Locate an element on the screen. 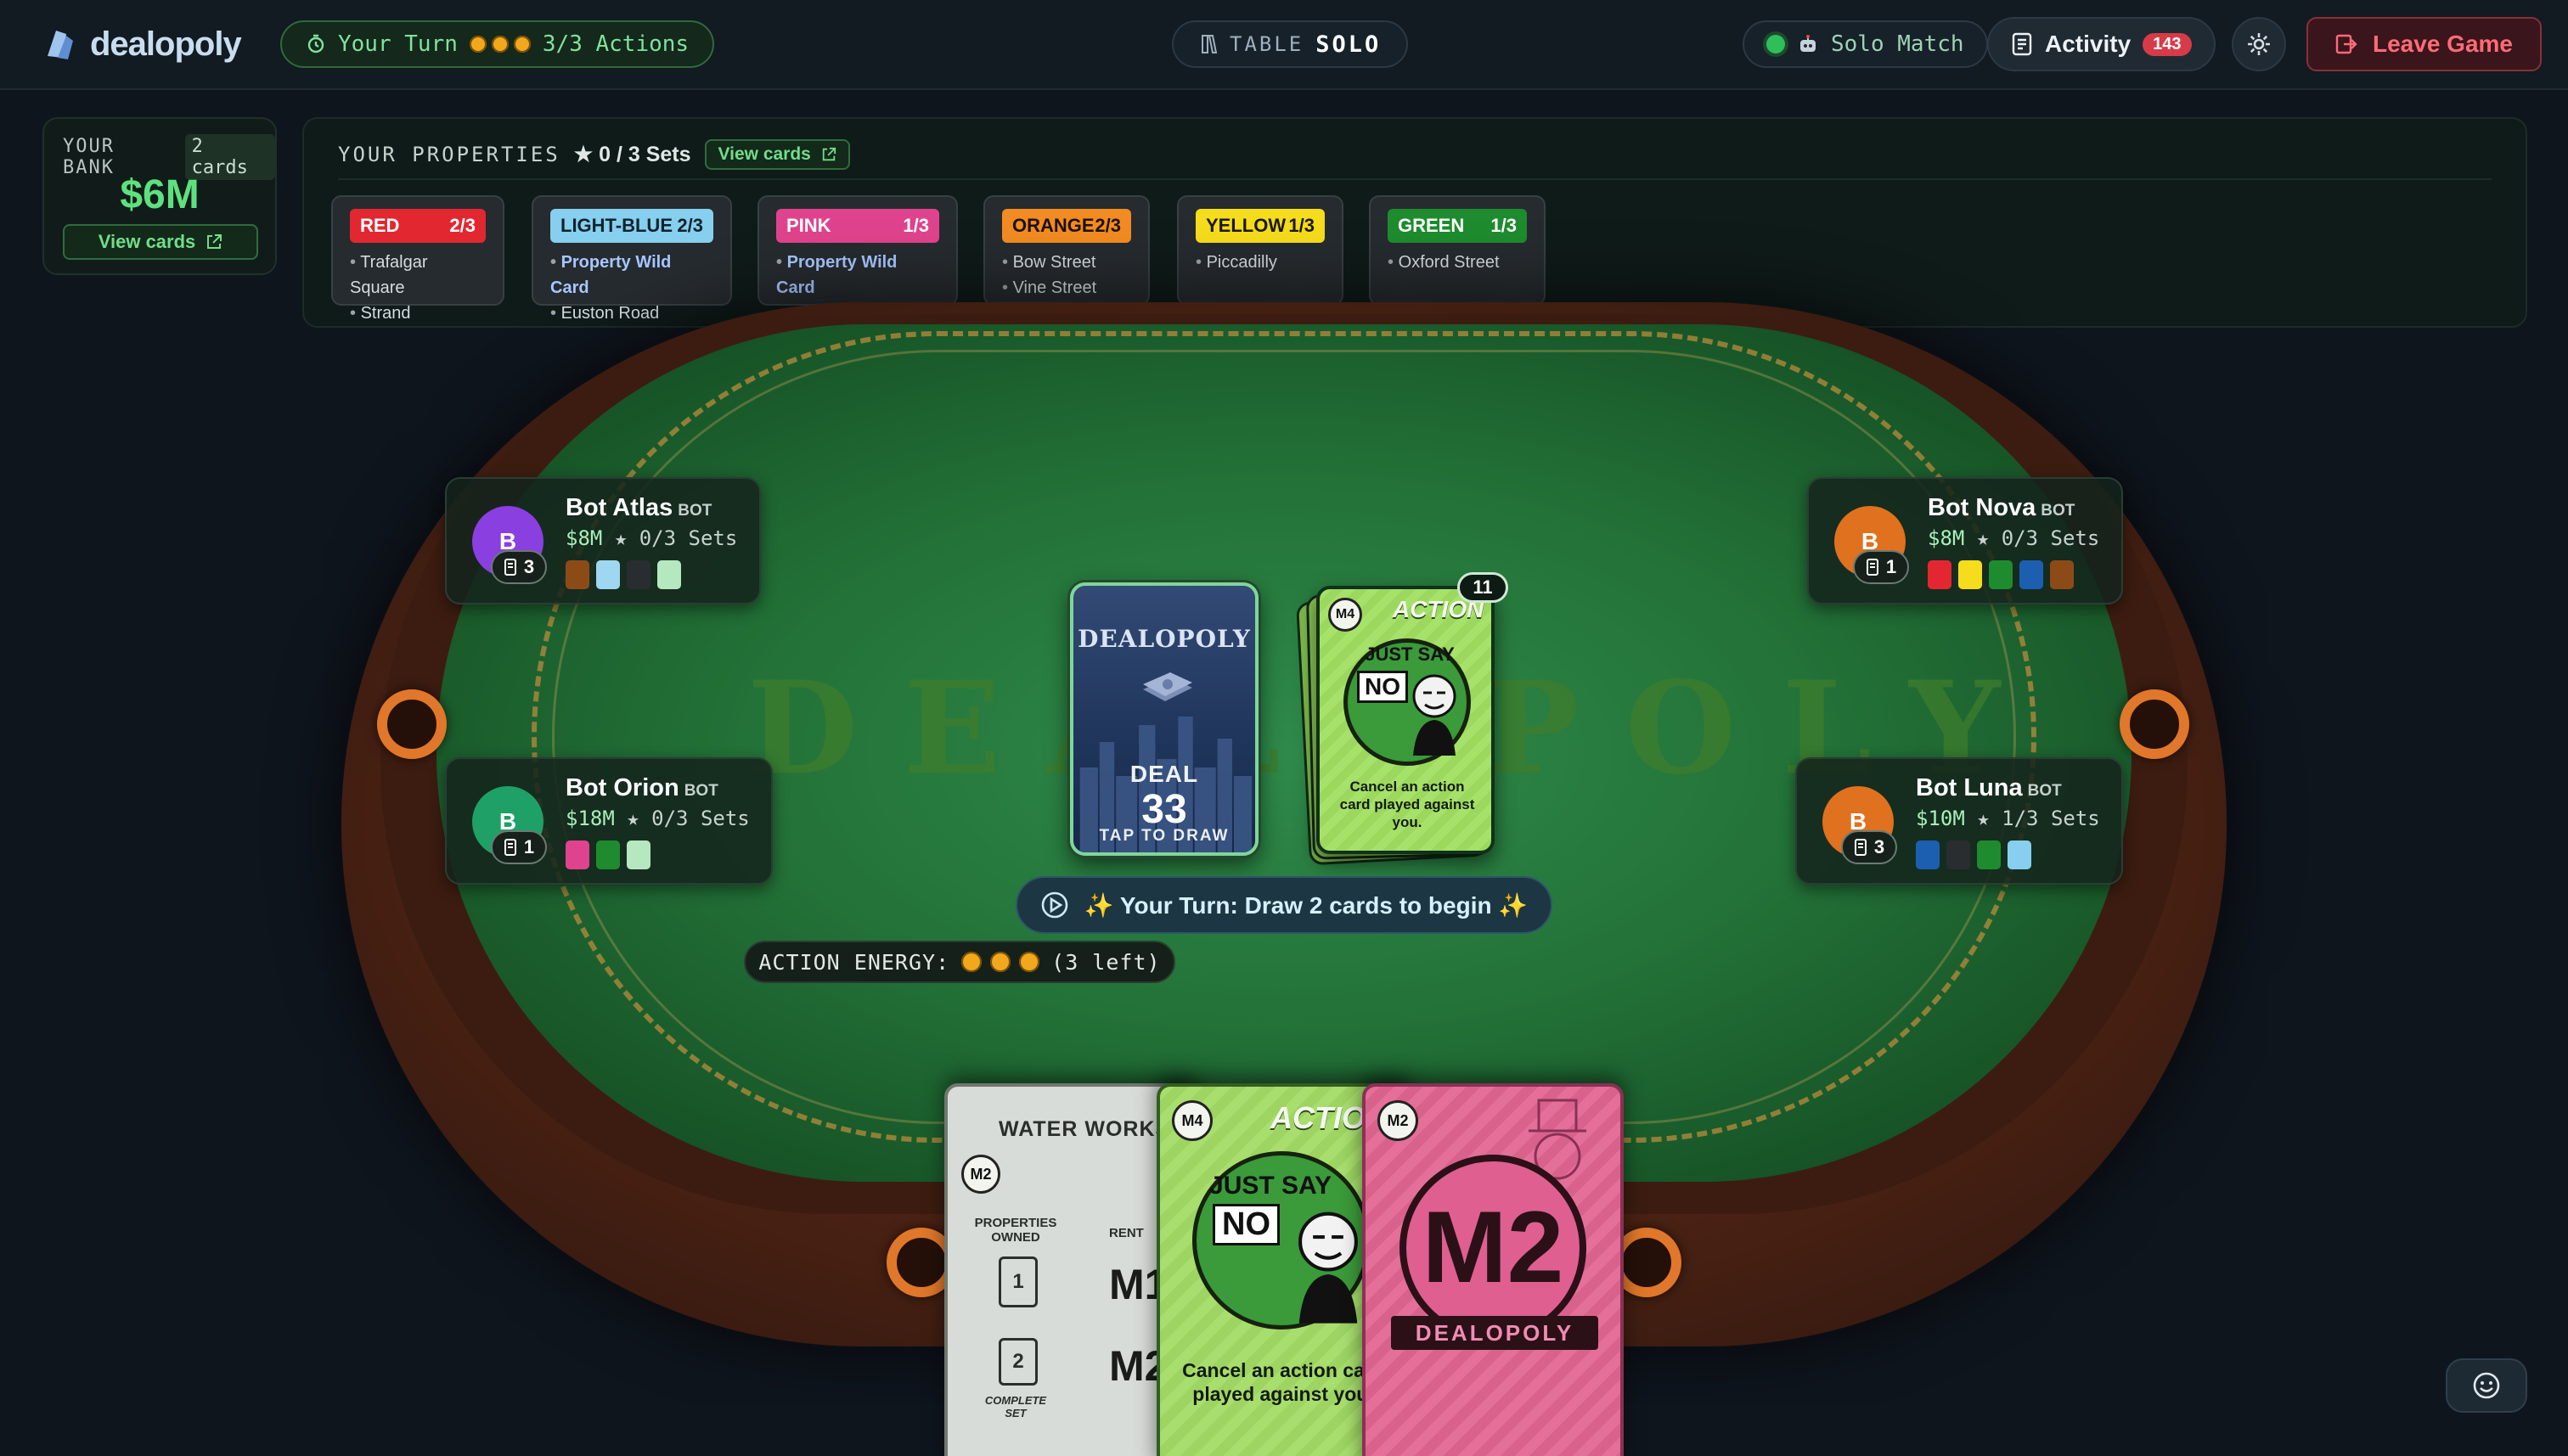 The height and width of the screenshot is (1456, 2568). table-mode-pill: TABLE SOLO is located at coordinates (1290, 44).